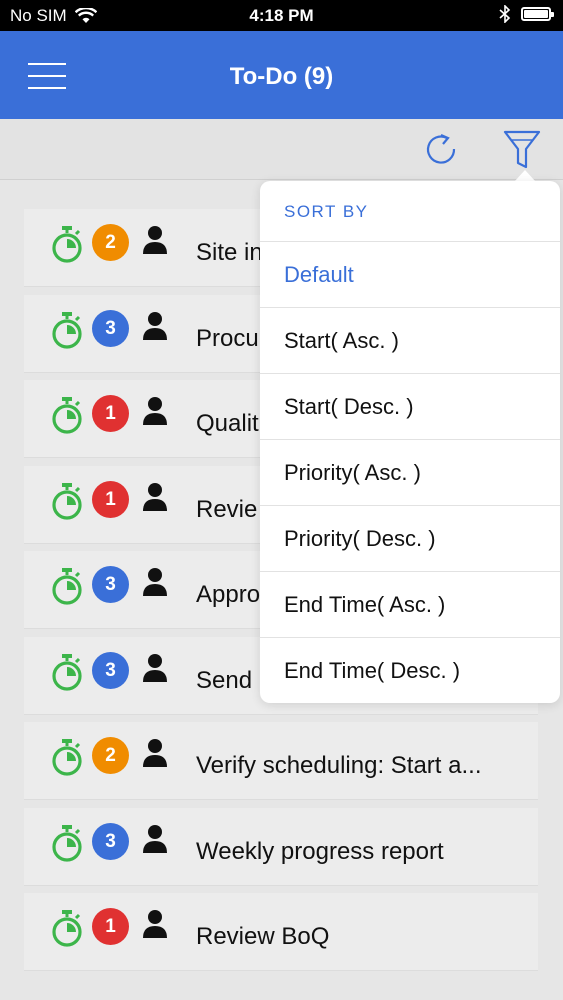 This screenshot has height=1000, width=563. I want to click on task-row: 1 Review BoQ, so click(281, 931).